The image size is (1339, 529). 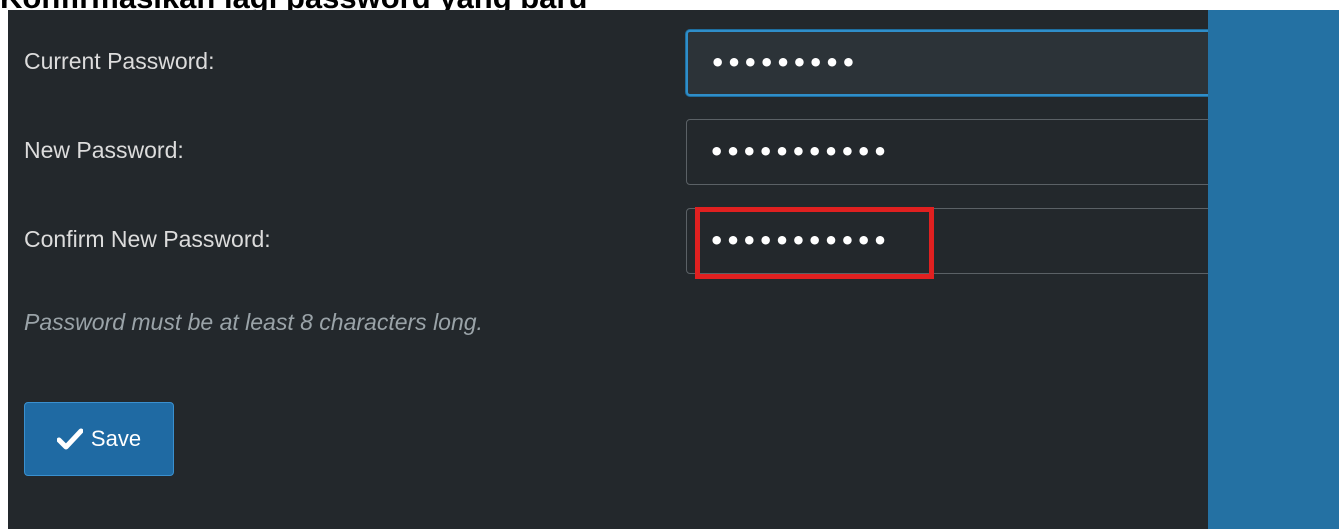 I want to click on new-password-label: New Password:, so click(x=104, y=150).